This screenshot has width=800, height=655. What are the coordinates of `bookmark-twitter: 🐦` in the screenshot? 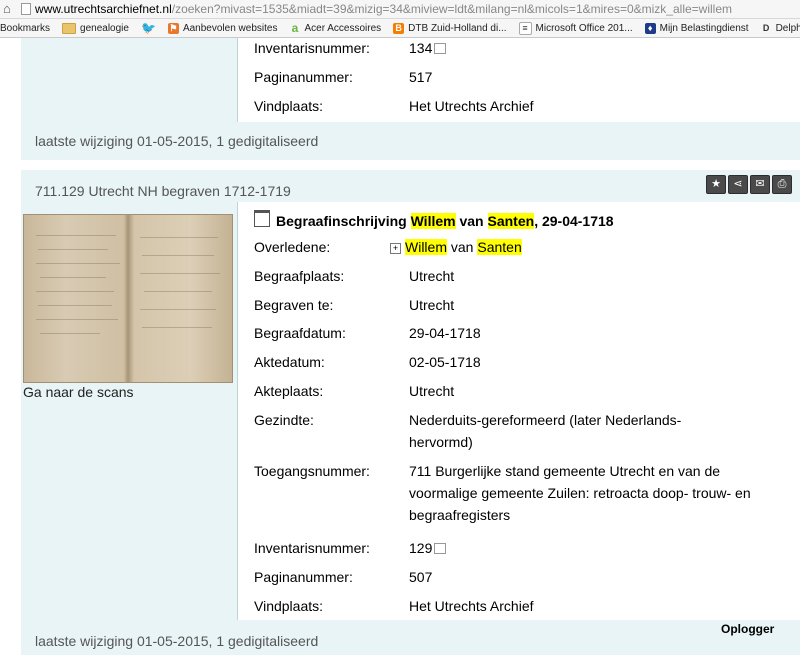 It's located at (148, 27).